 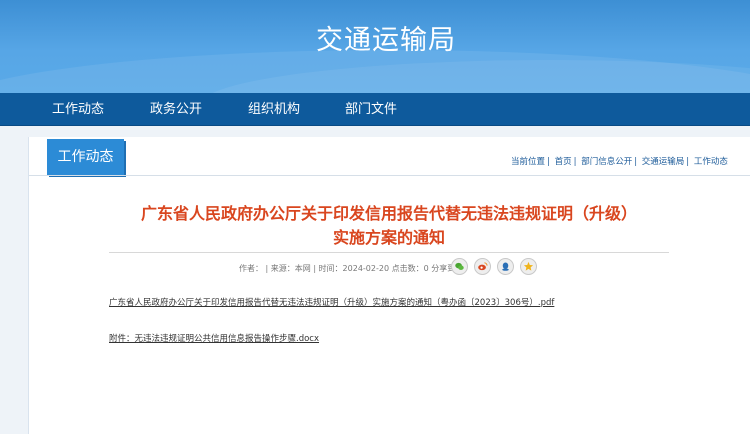 What do you see at coordinates (274, 109) in the screenshot?
I see `nav-item-organization: 组织机构` at bounding box center [274, 109].